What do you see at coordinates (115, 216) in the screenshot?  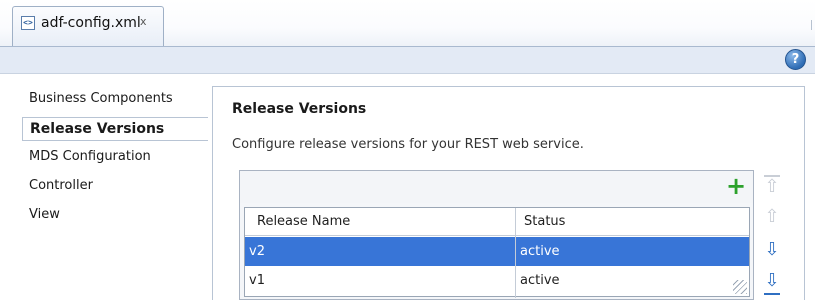 I see `sidebar-item-view: View` at bounding box center [115, 216].